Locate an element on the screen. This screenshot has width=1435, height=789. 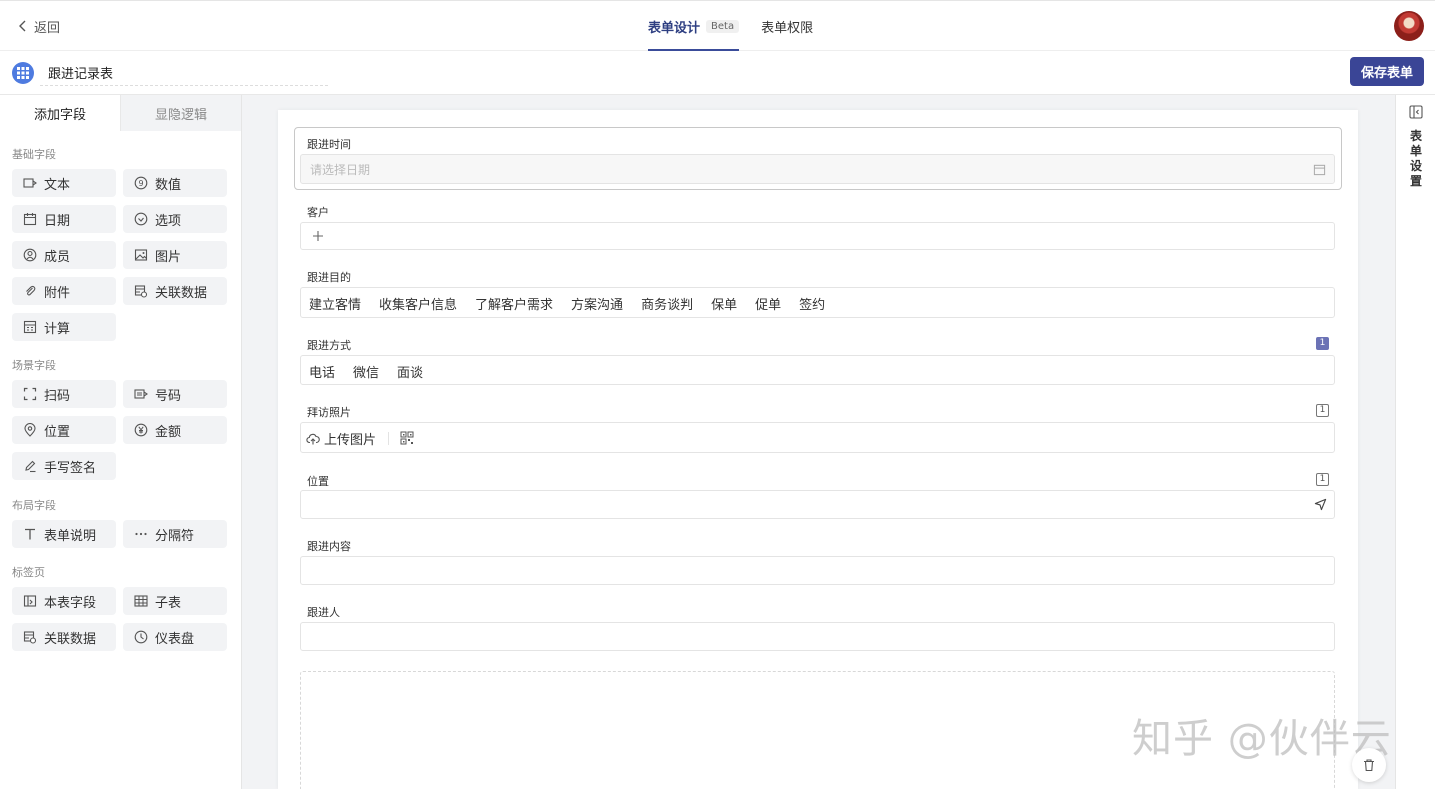
field-label: 跟进内容 is located at coordinates (329, 546).